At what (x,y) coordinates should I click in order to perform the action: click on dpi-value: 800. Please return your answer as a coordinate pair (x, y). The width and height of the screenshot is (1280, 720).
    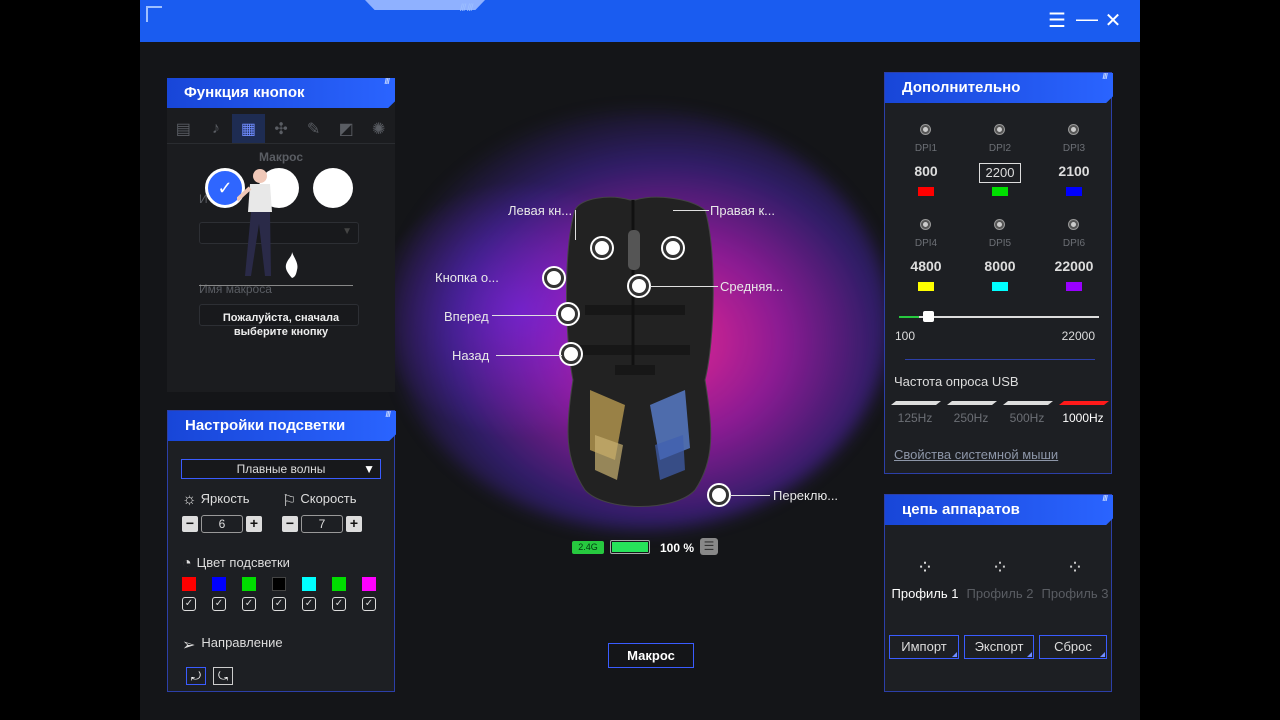
    Looking at the image, I should click on (926, 171).